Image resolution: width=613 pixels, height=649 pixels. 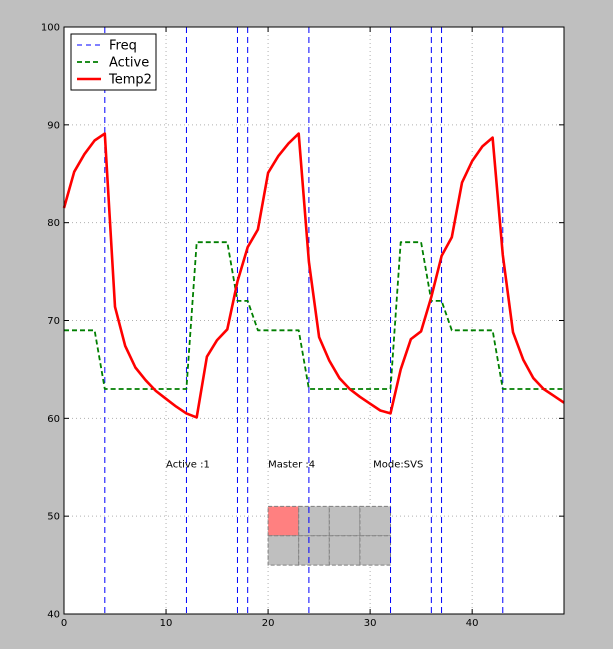 What do you see at coordinates (53, 223) in the screenshot?
I see `y-tick-label: 80` at bounding box center [53, 223].